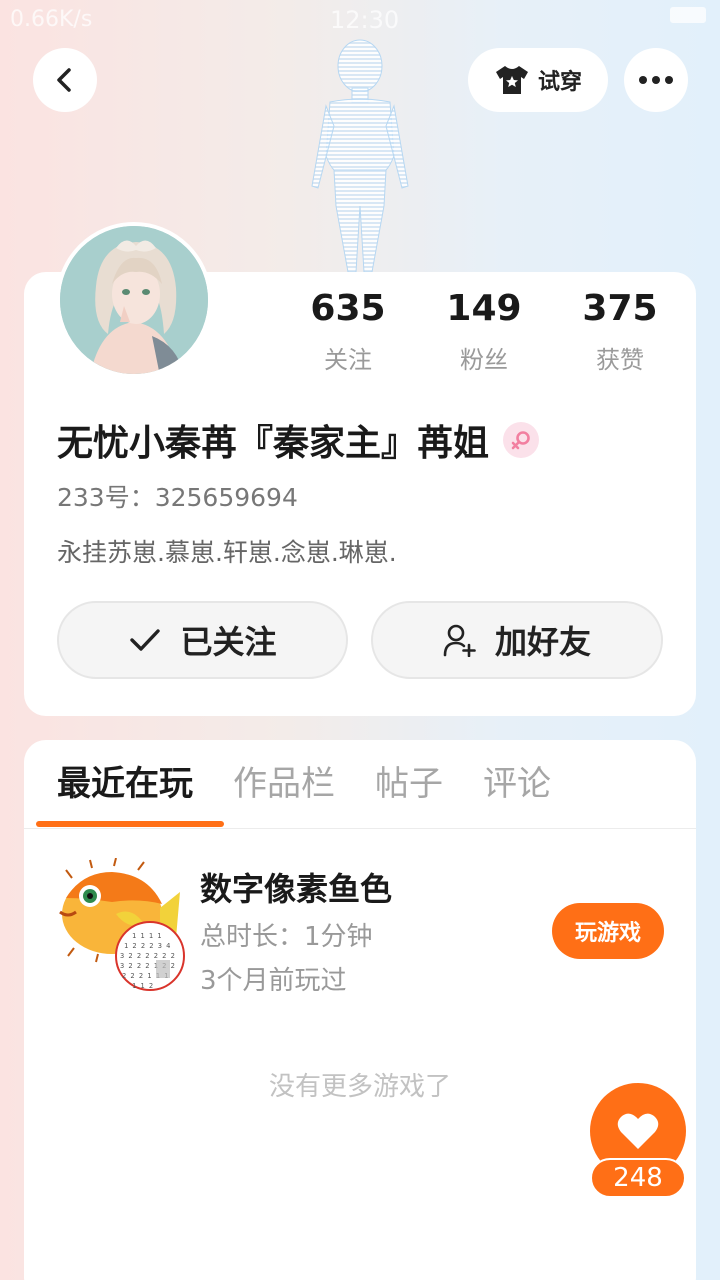 The width and height of the screenshot is (720, 1280). What do you see at coordinates (559, 82) in the screenshot?
I see `try-on-label: 试穿` at bounding box center [559, 82].